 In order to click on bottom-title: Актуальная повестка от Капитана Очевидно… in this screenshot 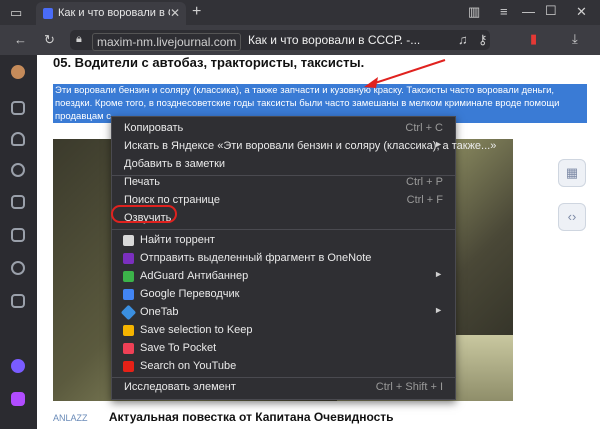, I will do `click(251, 417)`.